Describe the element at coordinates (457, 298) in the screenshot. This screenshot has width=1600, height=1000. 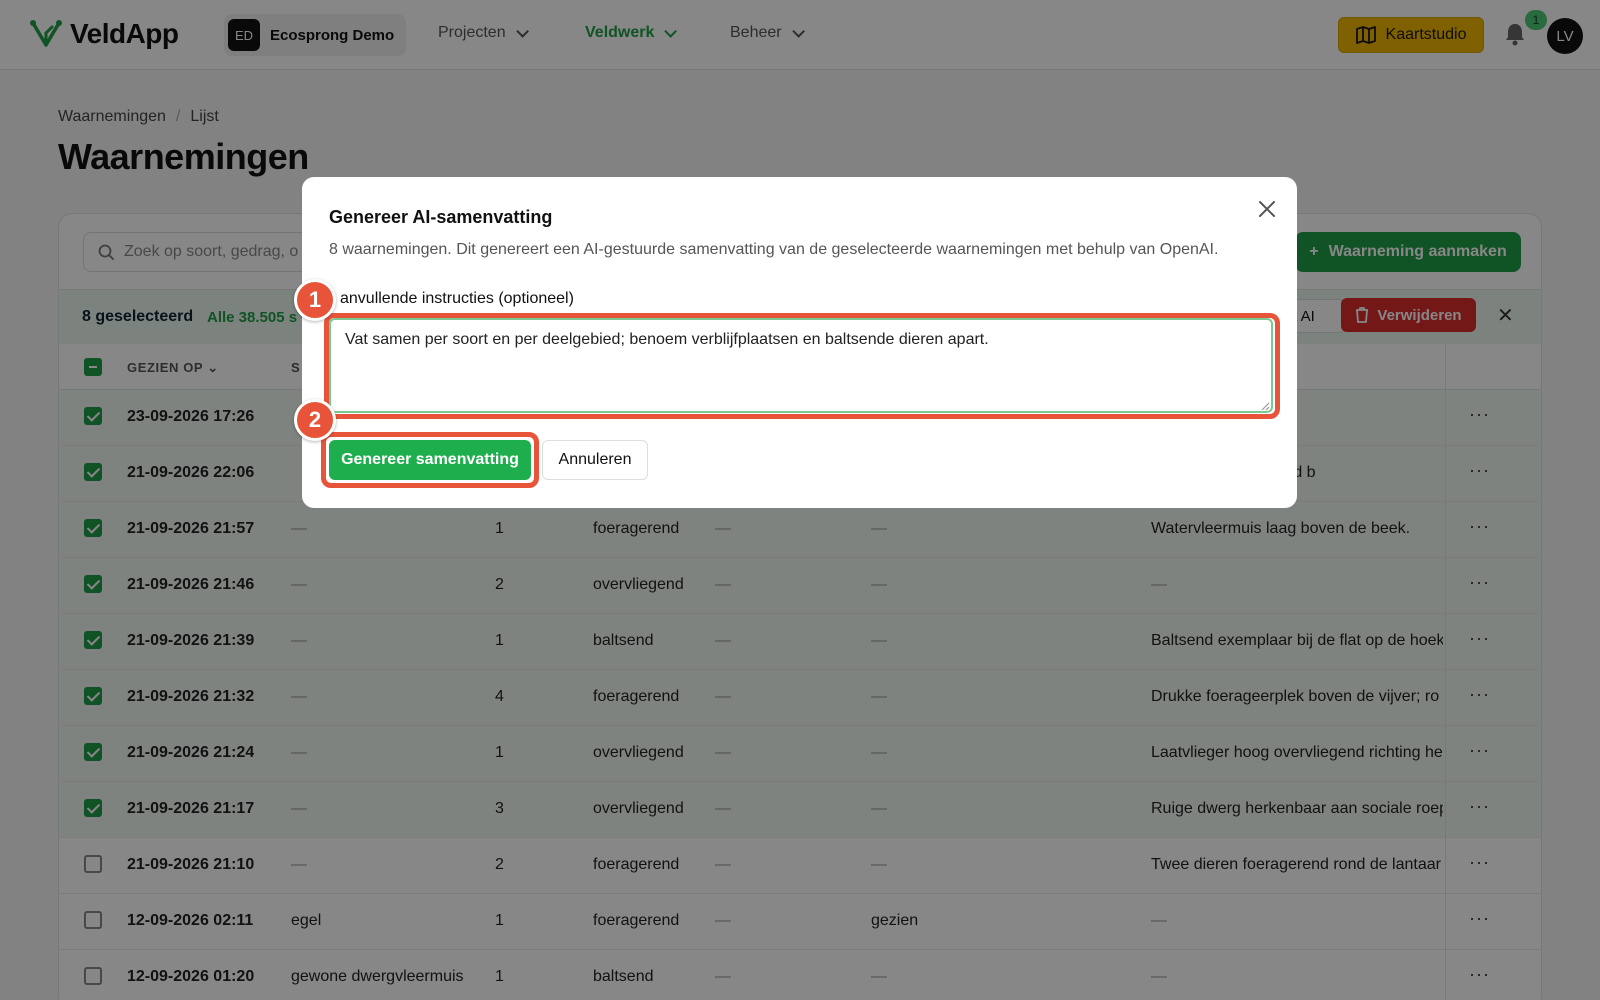
I see `instructions-label: anvullende instructies (optioneel)` at that location.